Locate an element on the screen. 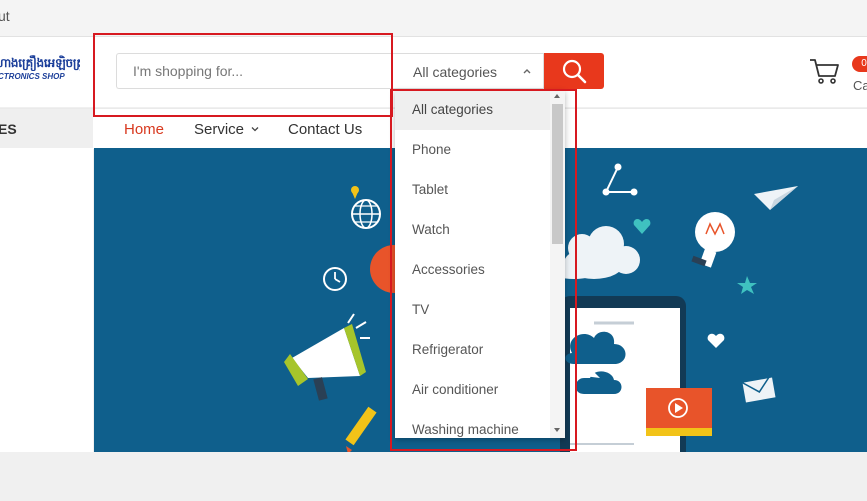  top-bar-link: ut is located at coordinates (5, 16).